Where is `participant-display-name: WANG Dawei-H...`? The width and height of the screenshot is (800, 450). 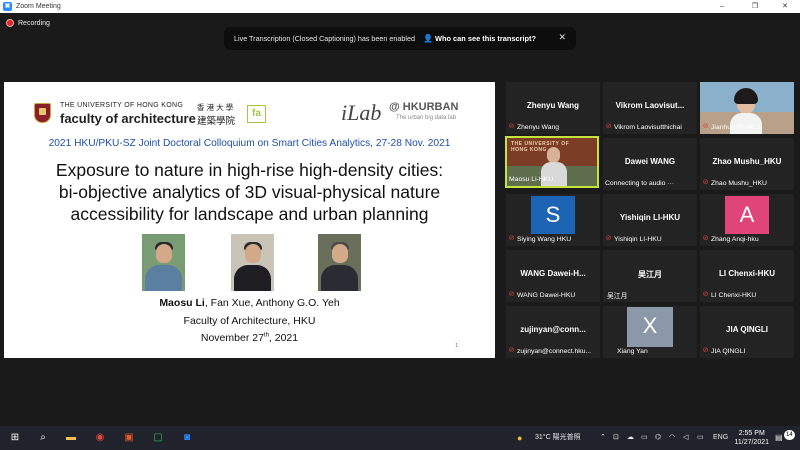
participant-display-name: WANG Dawei-H... is located at coordinates (553, 273).